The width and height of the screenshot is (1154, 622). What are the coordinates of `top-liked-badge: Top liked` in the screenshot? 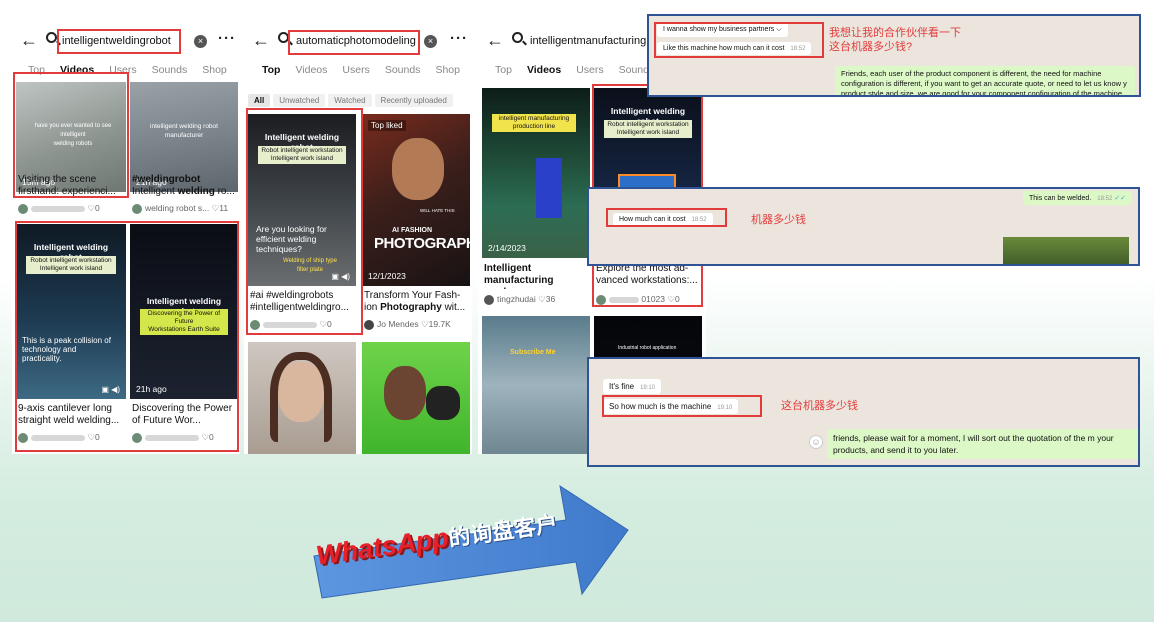 It's located at (387, 125).